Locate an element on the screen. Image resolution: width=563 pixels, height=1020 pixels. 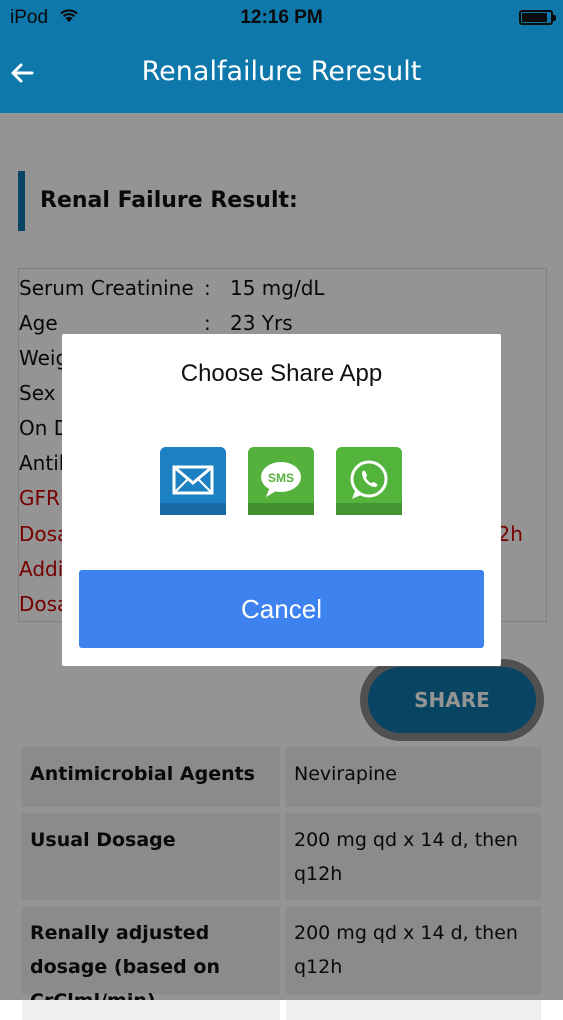
table-key is located at coordinates (151, 1010).